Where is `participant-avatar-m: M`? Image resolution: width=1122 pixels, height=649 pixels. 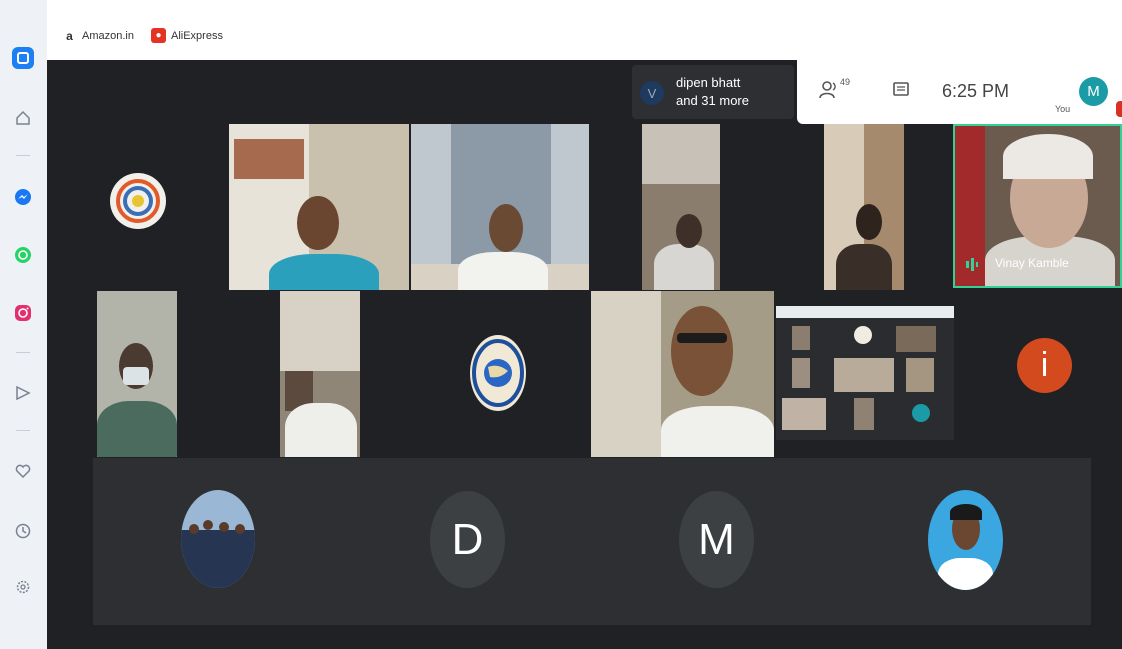 participant-avatar-m: M is located at coordinates (716, 539).